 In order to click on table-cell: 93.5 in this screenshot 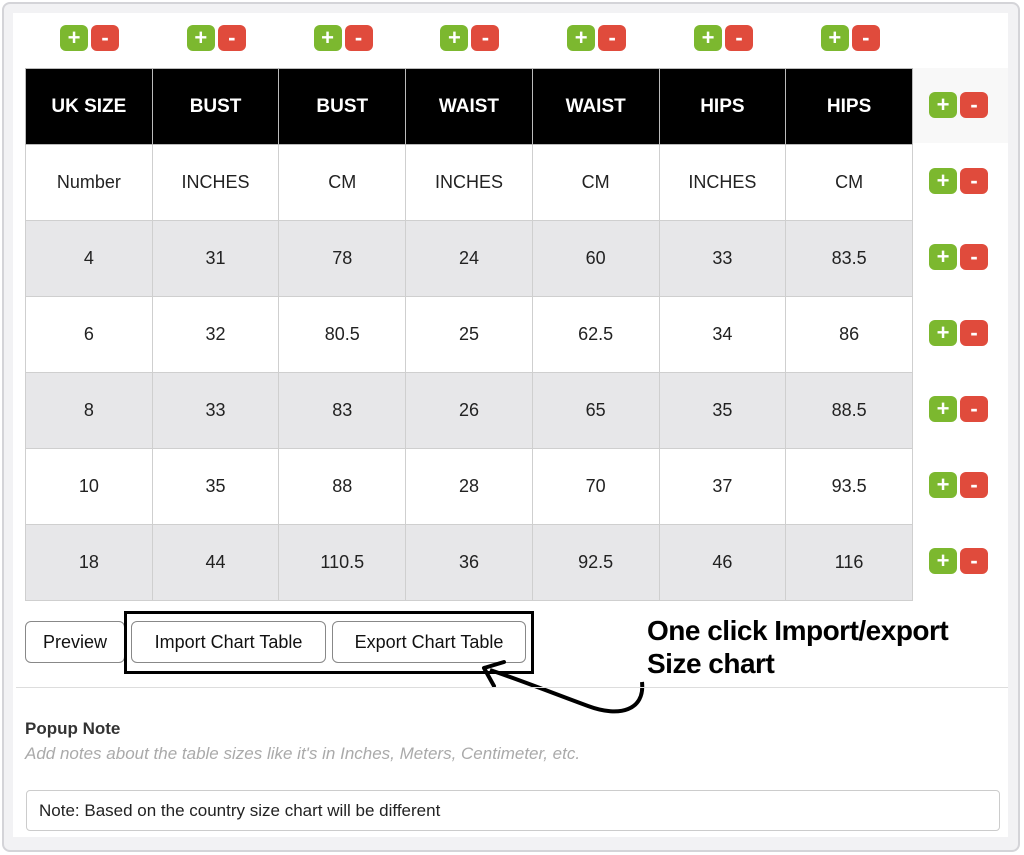, I will do `click(849, 486)`.